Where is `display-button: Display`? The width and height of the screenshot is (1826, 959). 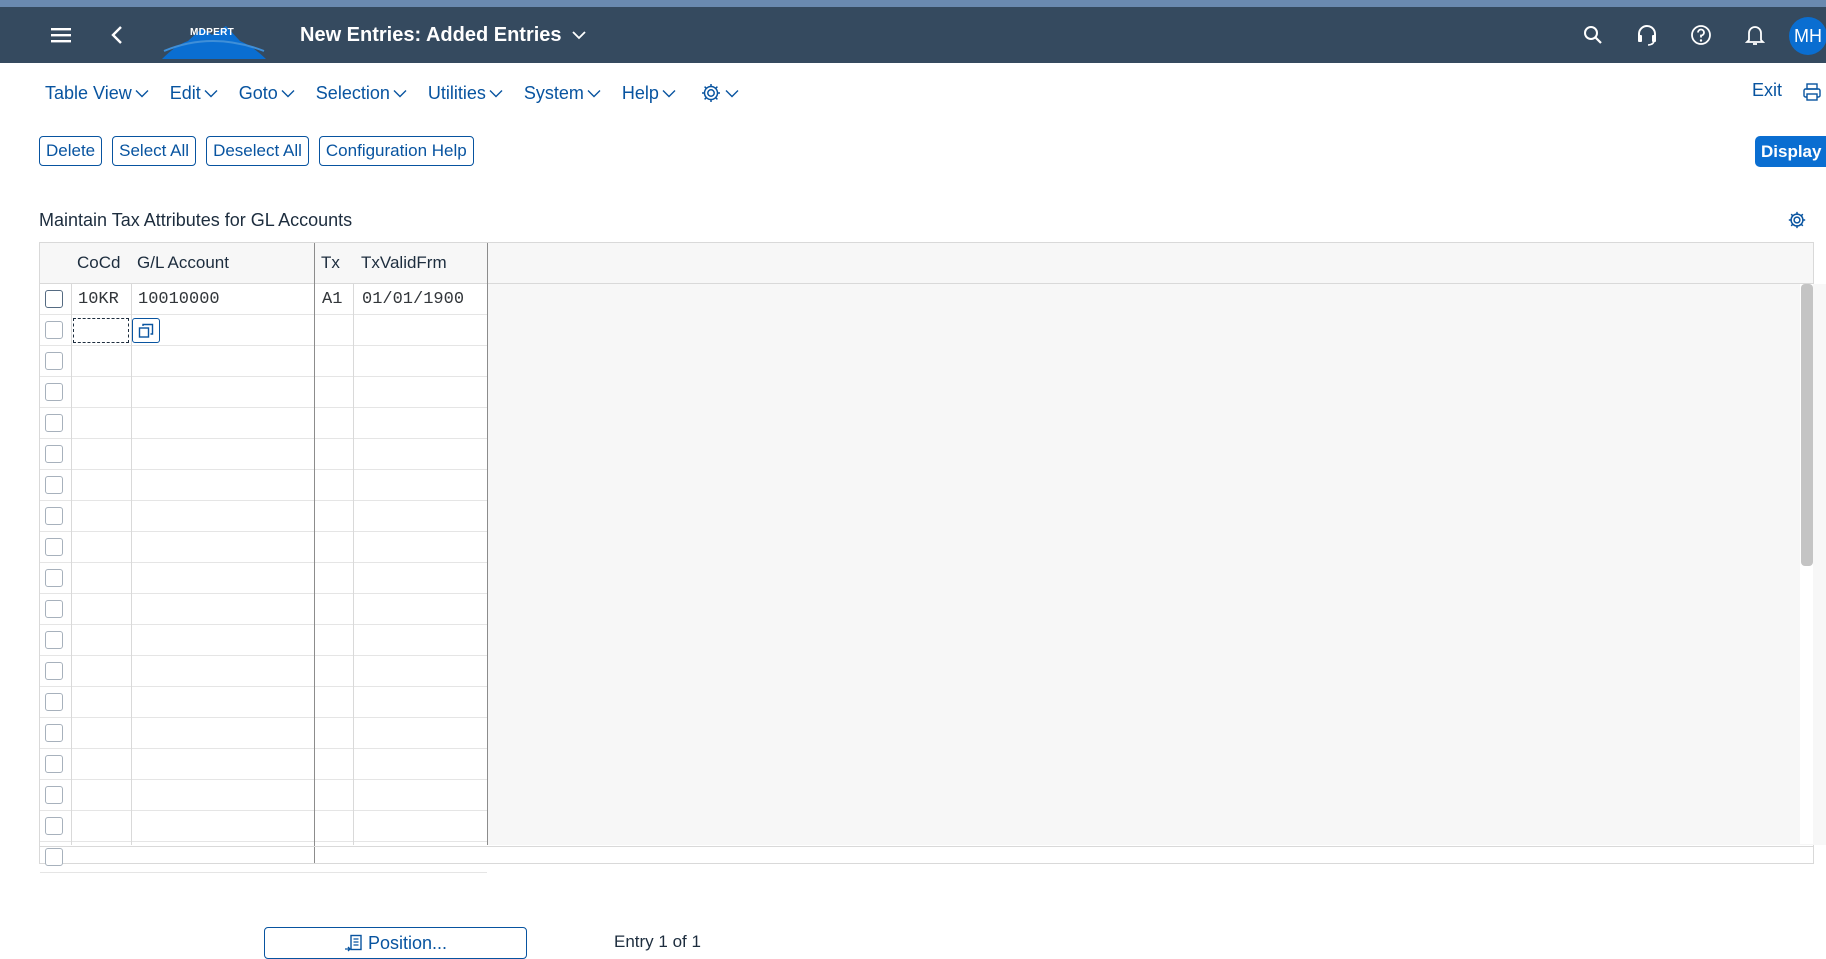
display-button: Display is located at coordinates (1790, 151).